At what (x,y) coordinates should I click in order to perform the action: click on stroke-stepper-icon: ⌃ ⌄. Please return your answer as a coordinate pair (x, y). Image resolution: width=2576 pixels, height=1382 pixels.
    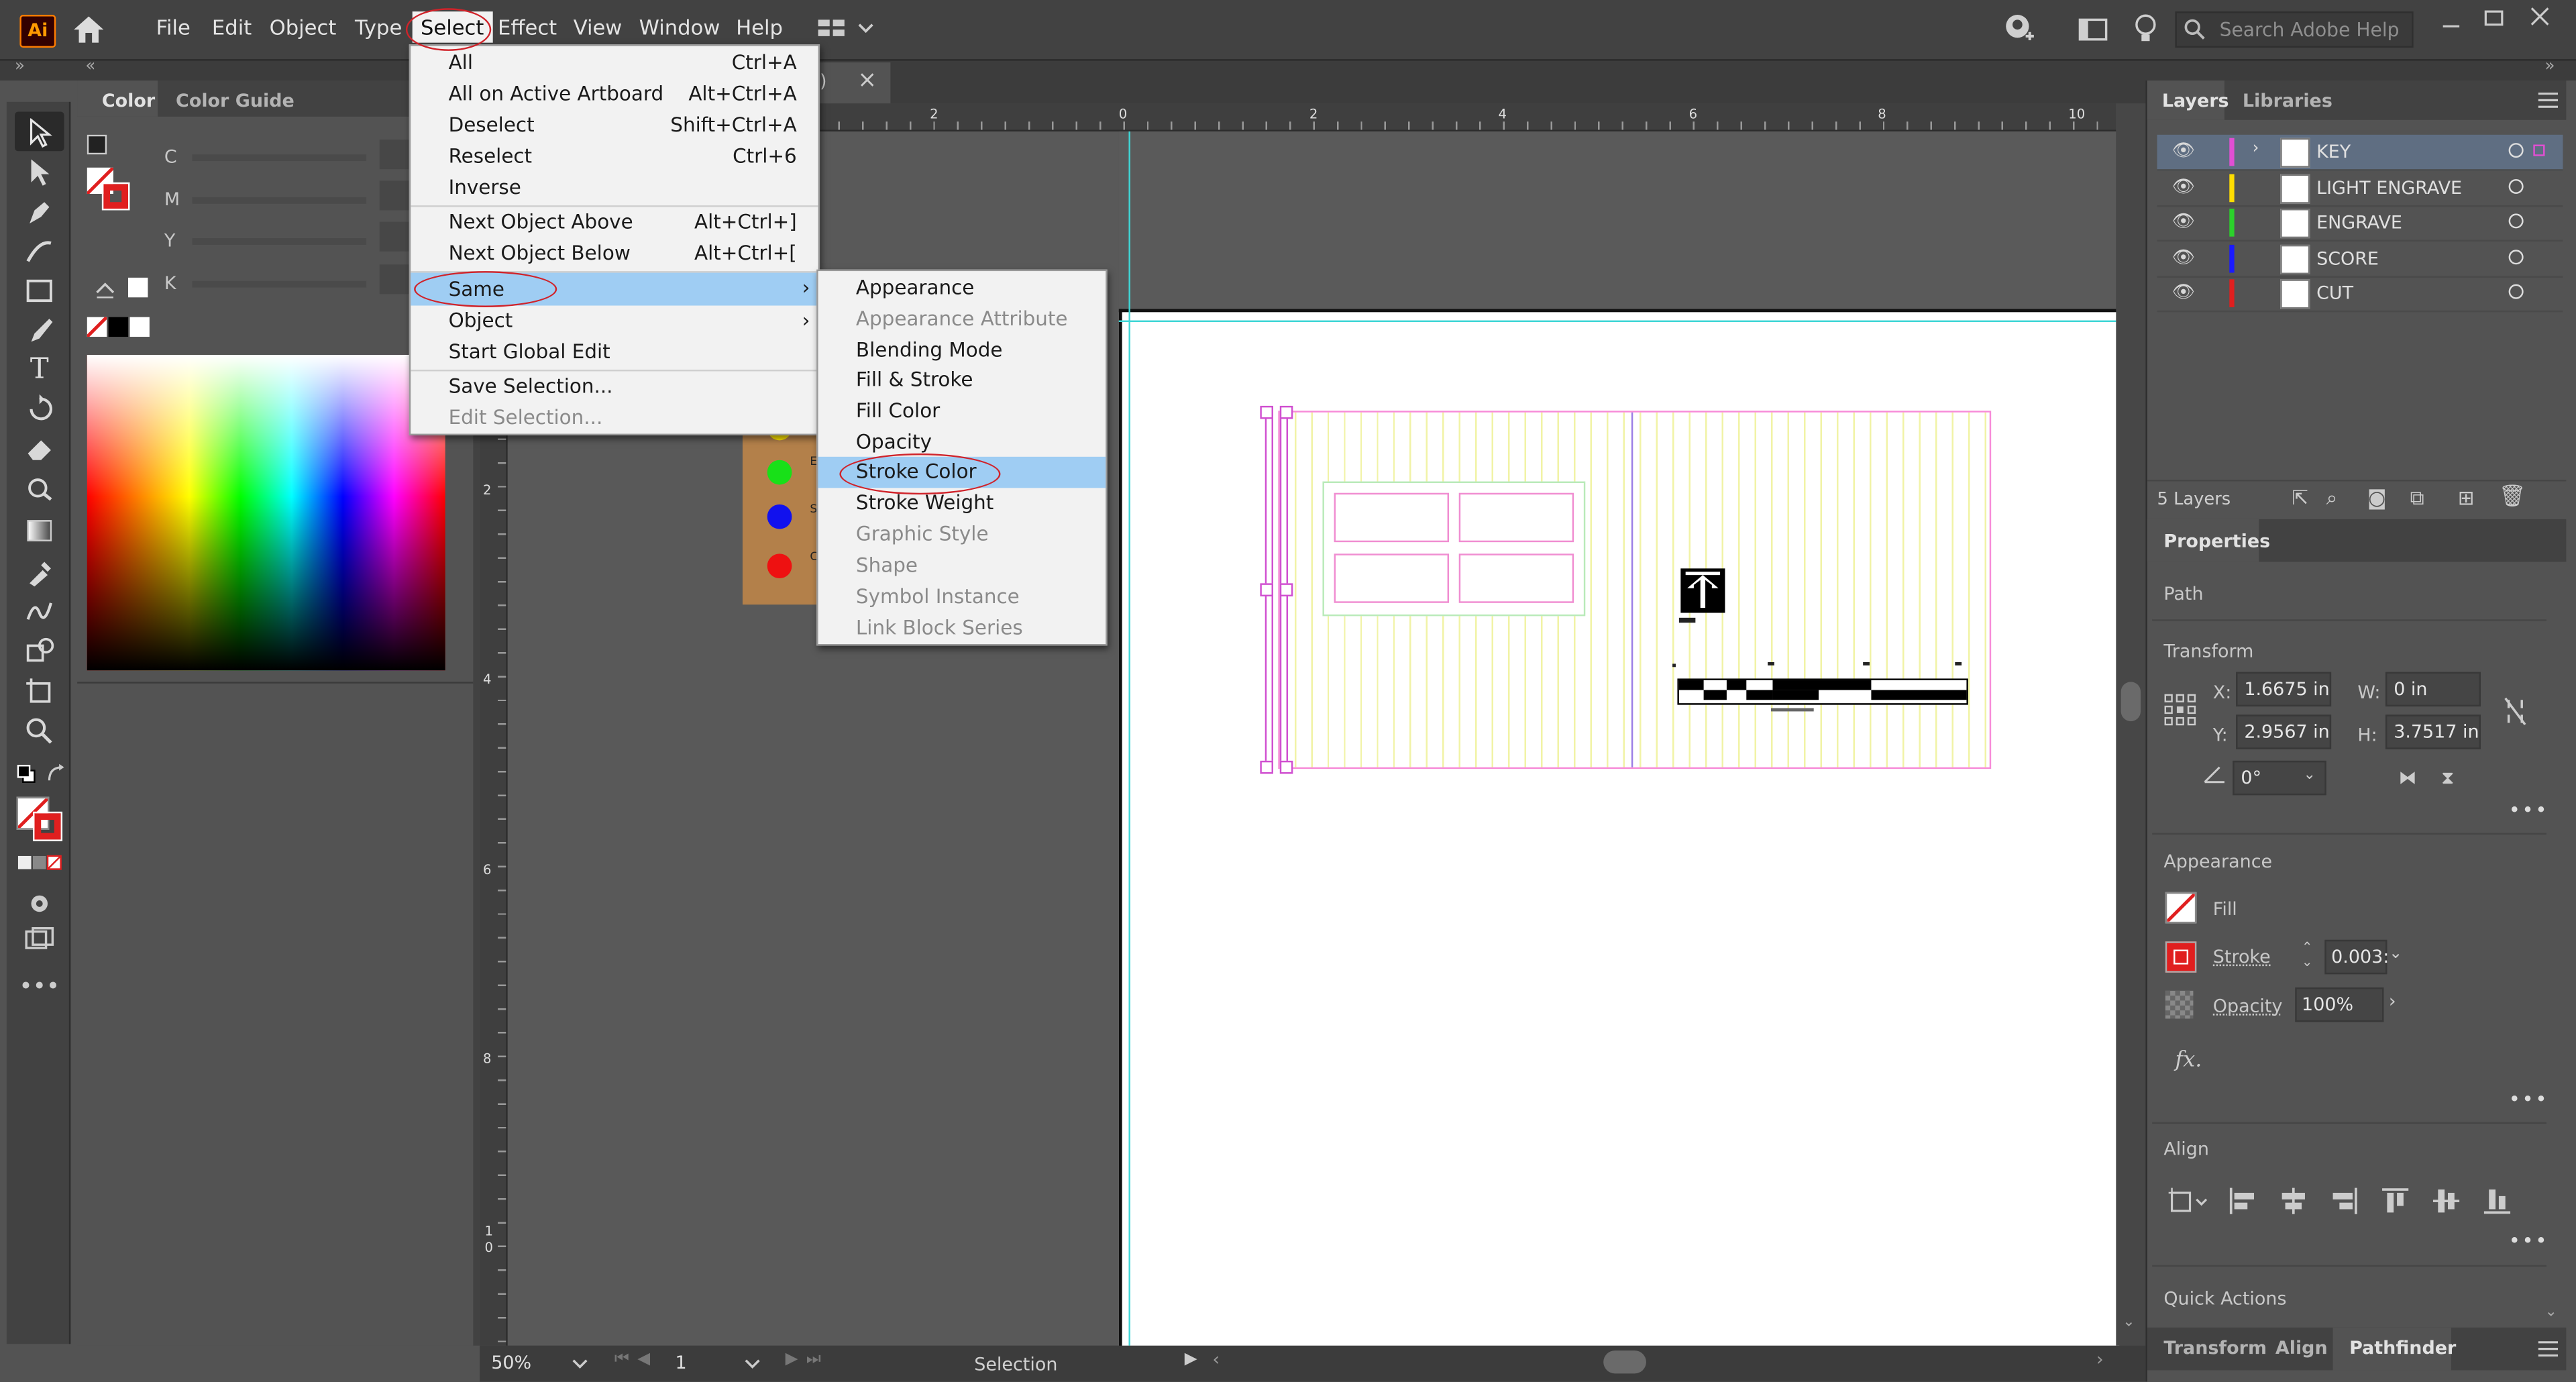
    Looking at the image, I should click on (2307, 954).